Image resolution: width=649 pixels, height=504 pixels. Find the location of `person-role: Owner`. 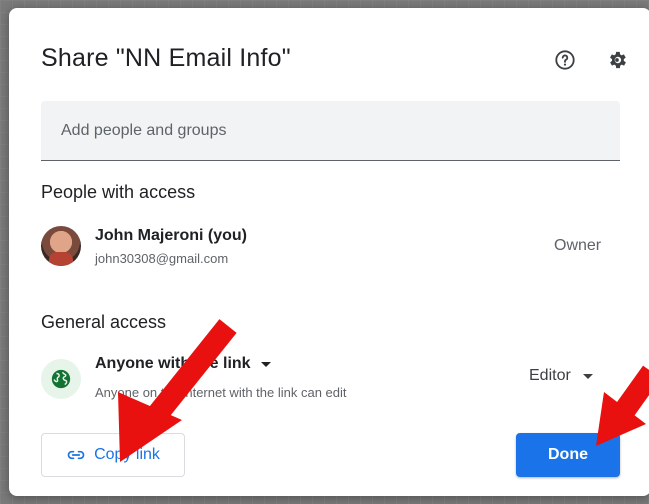

person-role: Owner is located at coordinates (578, 245).